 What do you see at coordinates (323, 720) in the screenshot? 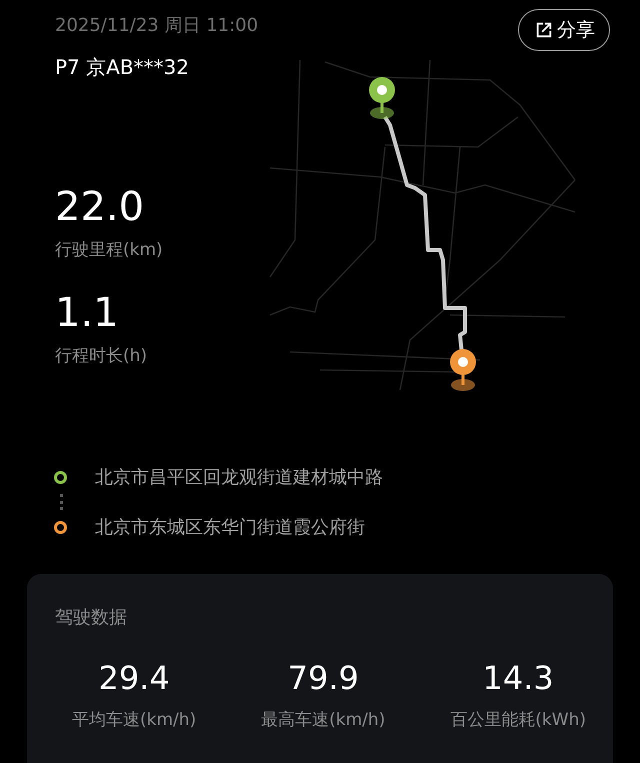
I see `metric-label: 最高车速(km/h)` at bounding box center [323, 720].